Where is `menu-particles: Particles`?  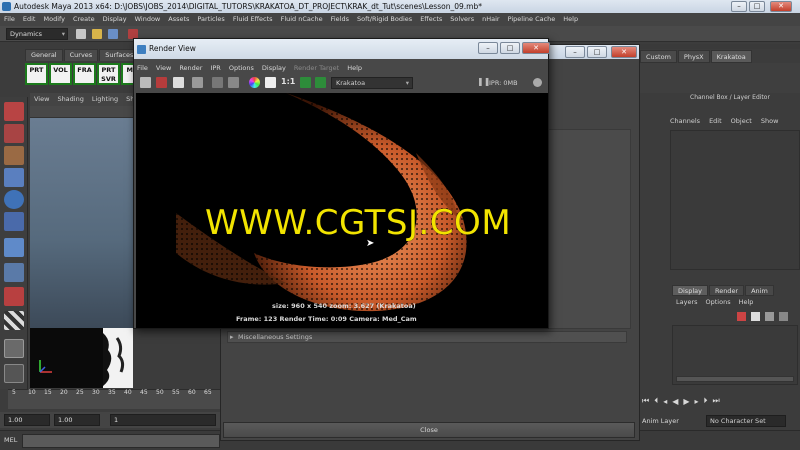 menu-particles: Particles is located at coordinates (210, 19).